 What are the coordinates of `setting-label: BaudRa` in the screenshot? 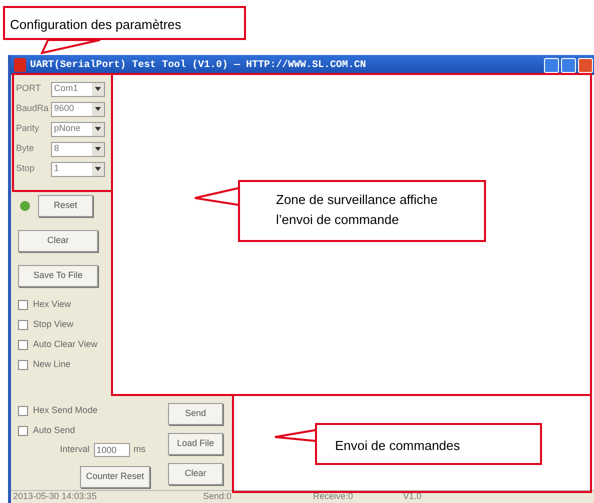 It's located at (32, 109).